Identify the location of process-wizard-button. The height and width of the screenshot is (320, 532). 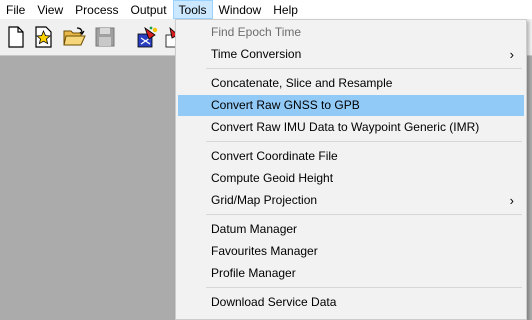
(148, 37).